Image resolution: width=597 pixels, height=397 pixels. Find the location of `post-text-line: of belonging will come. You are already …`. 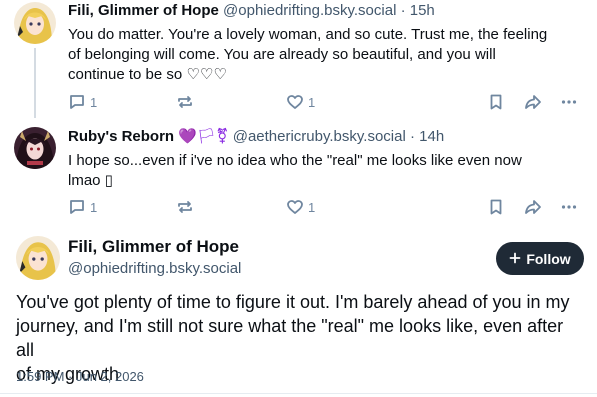

post-text-line: of belonging will come. You are already … is located at coordinates (282, 54).